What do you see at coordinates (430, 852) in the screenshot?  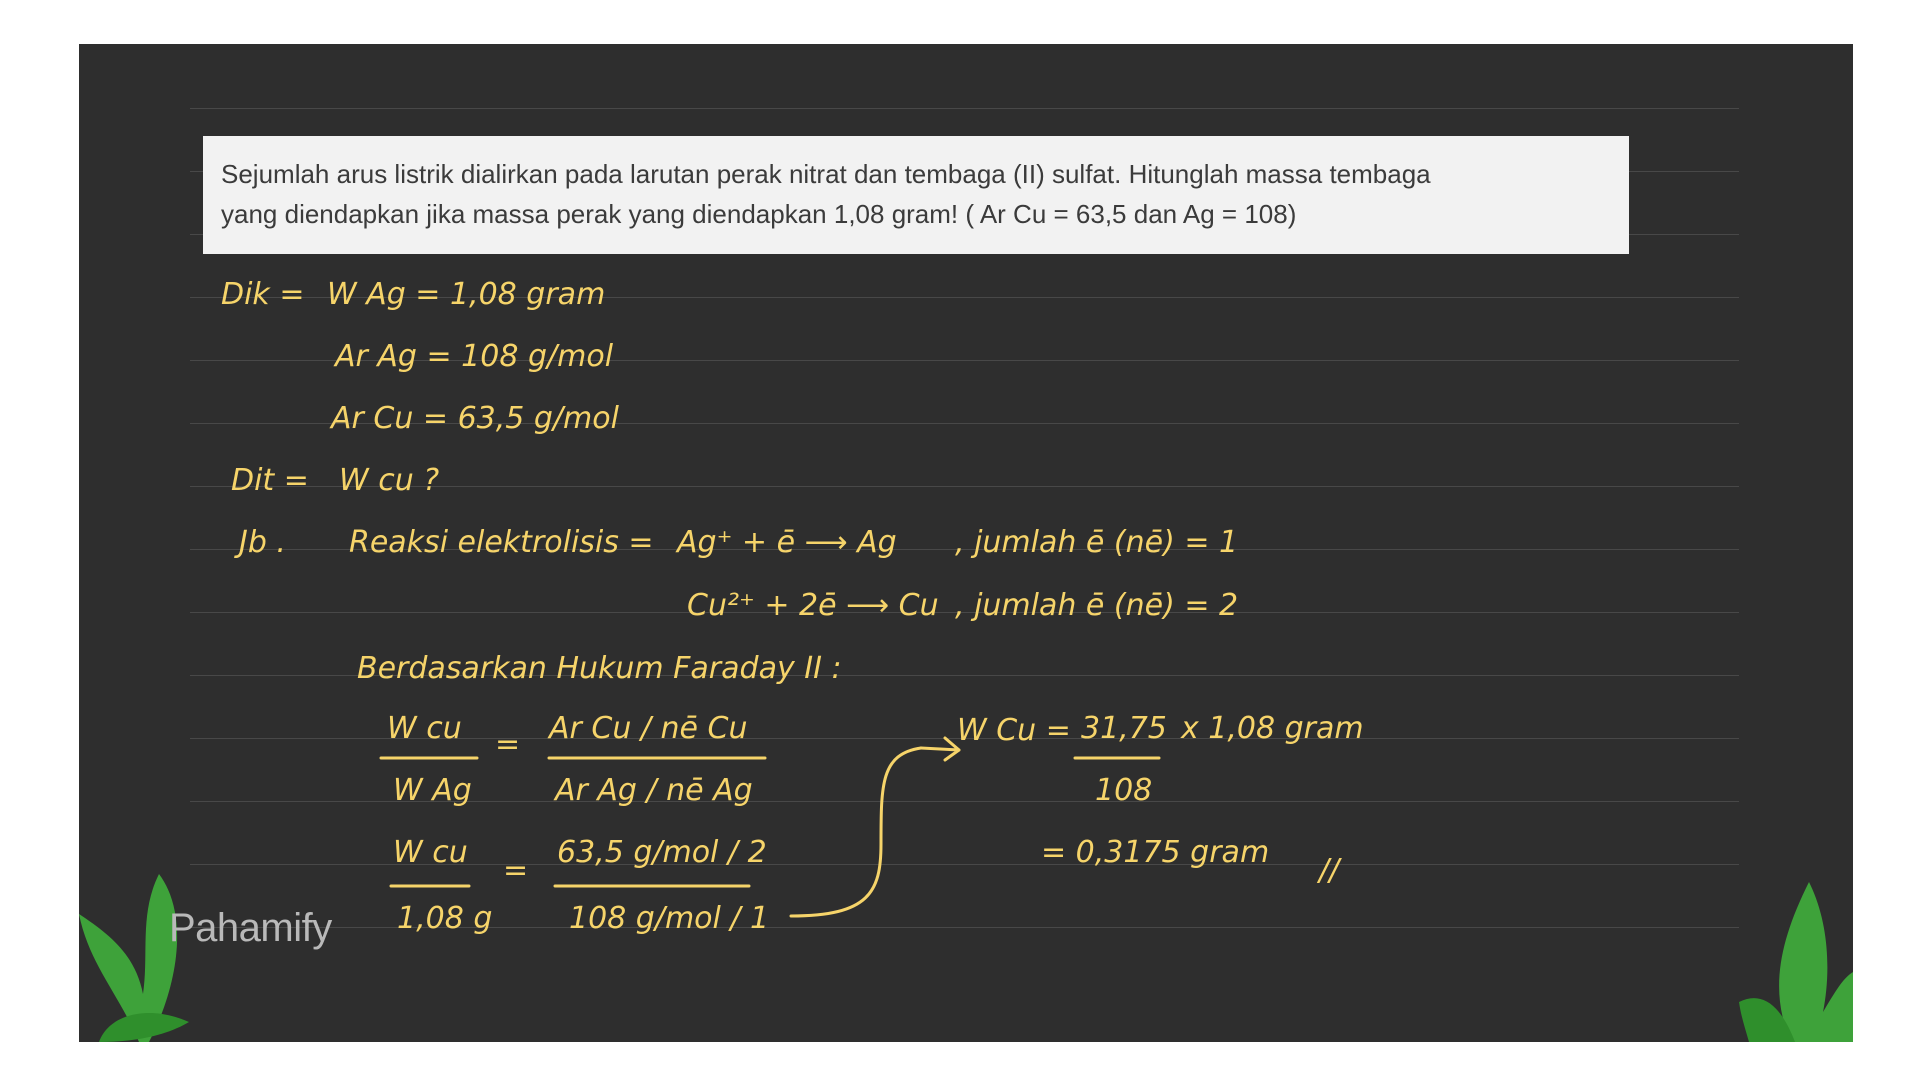 I see `ratio2-left-numerator: W cu` at bounding box center [430, 852].